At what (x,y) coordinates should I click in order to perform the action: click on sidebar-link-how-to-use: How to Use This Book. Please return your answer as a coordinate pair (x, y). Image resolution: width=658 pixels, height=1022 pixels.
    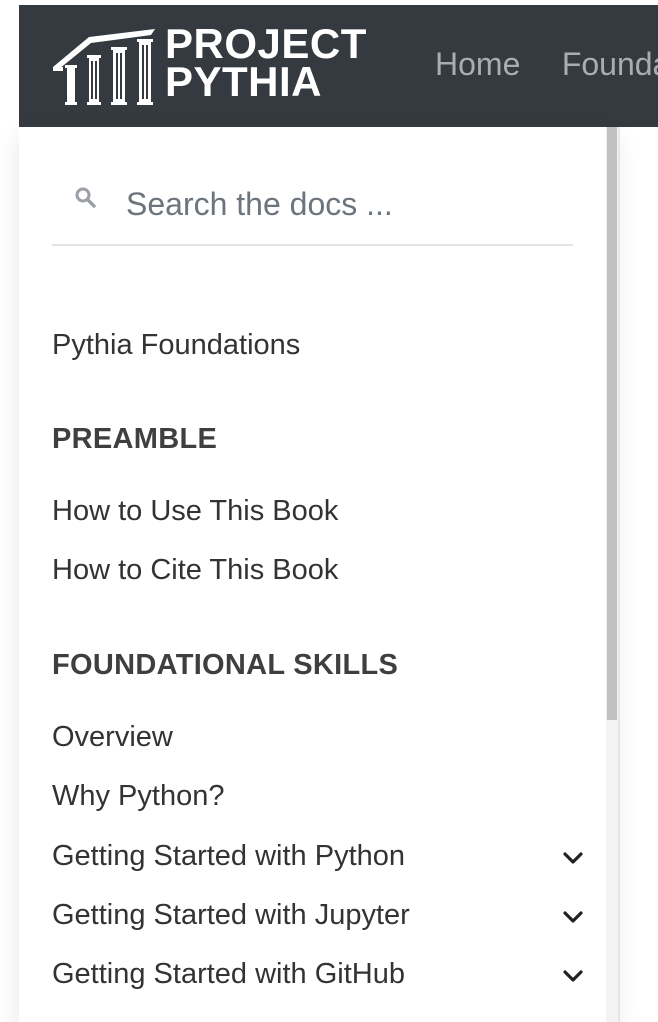
    Looking at the image, I should click on (195, 511).